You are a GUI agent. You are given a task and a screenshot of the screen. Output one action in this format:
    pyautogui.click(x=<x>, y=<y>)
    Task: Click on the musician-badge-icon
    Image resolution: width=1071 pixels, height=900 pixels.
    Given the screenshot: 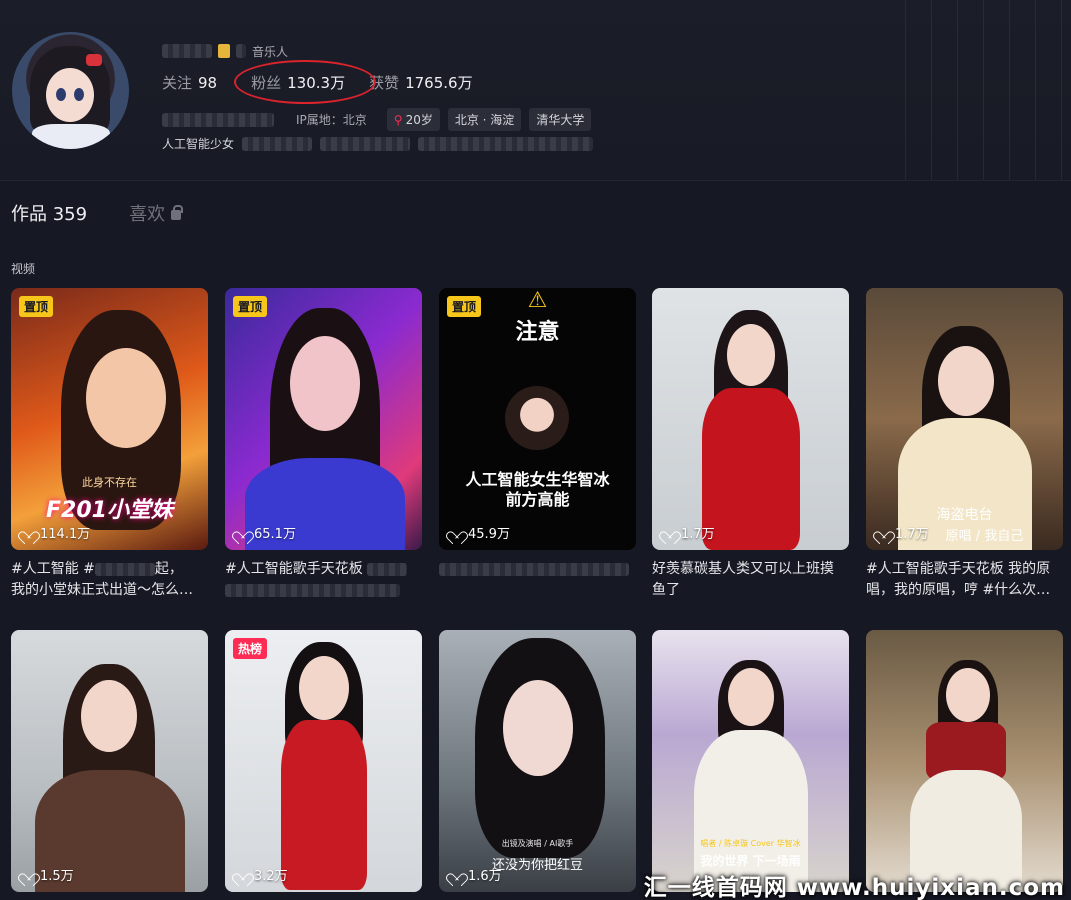 What is the action you would take?
    pyautogui.click(x=224, y=51)
    